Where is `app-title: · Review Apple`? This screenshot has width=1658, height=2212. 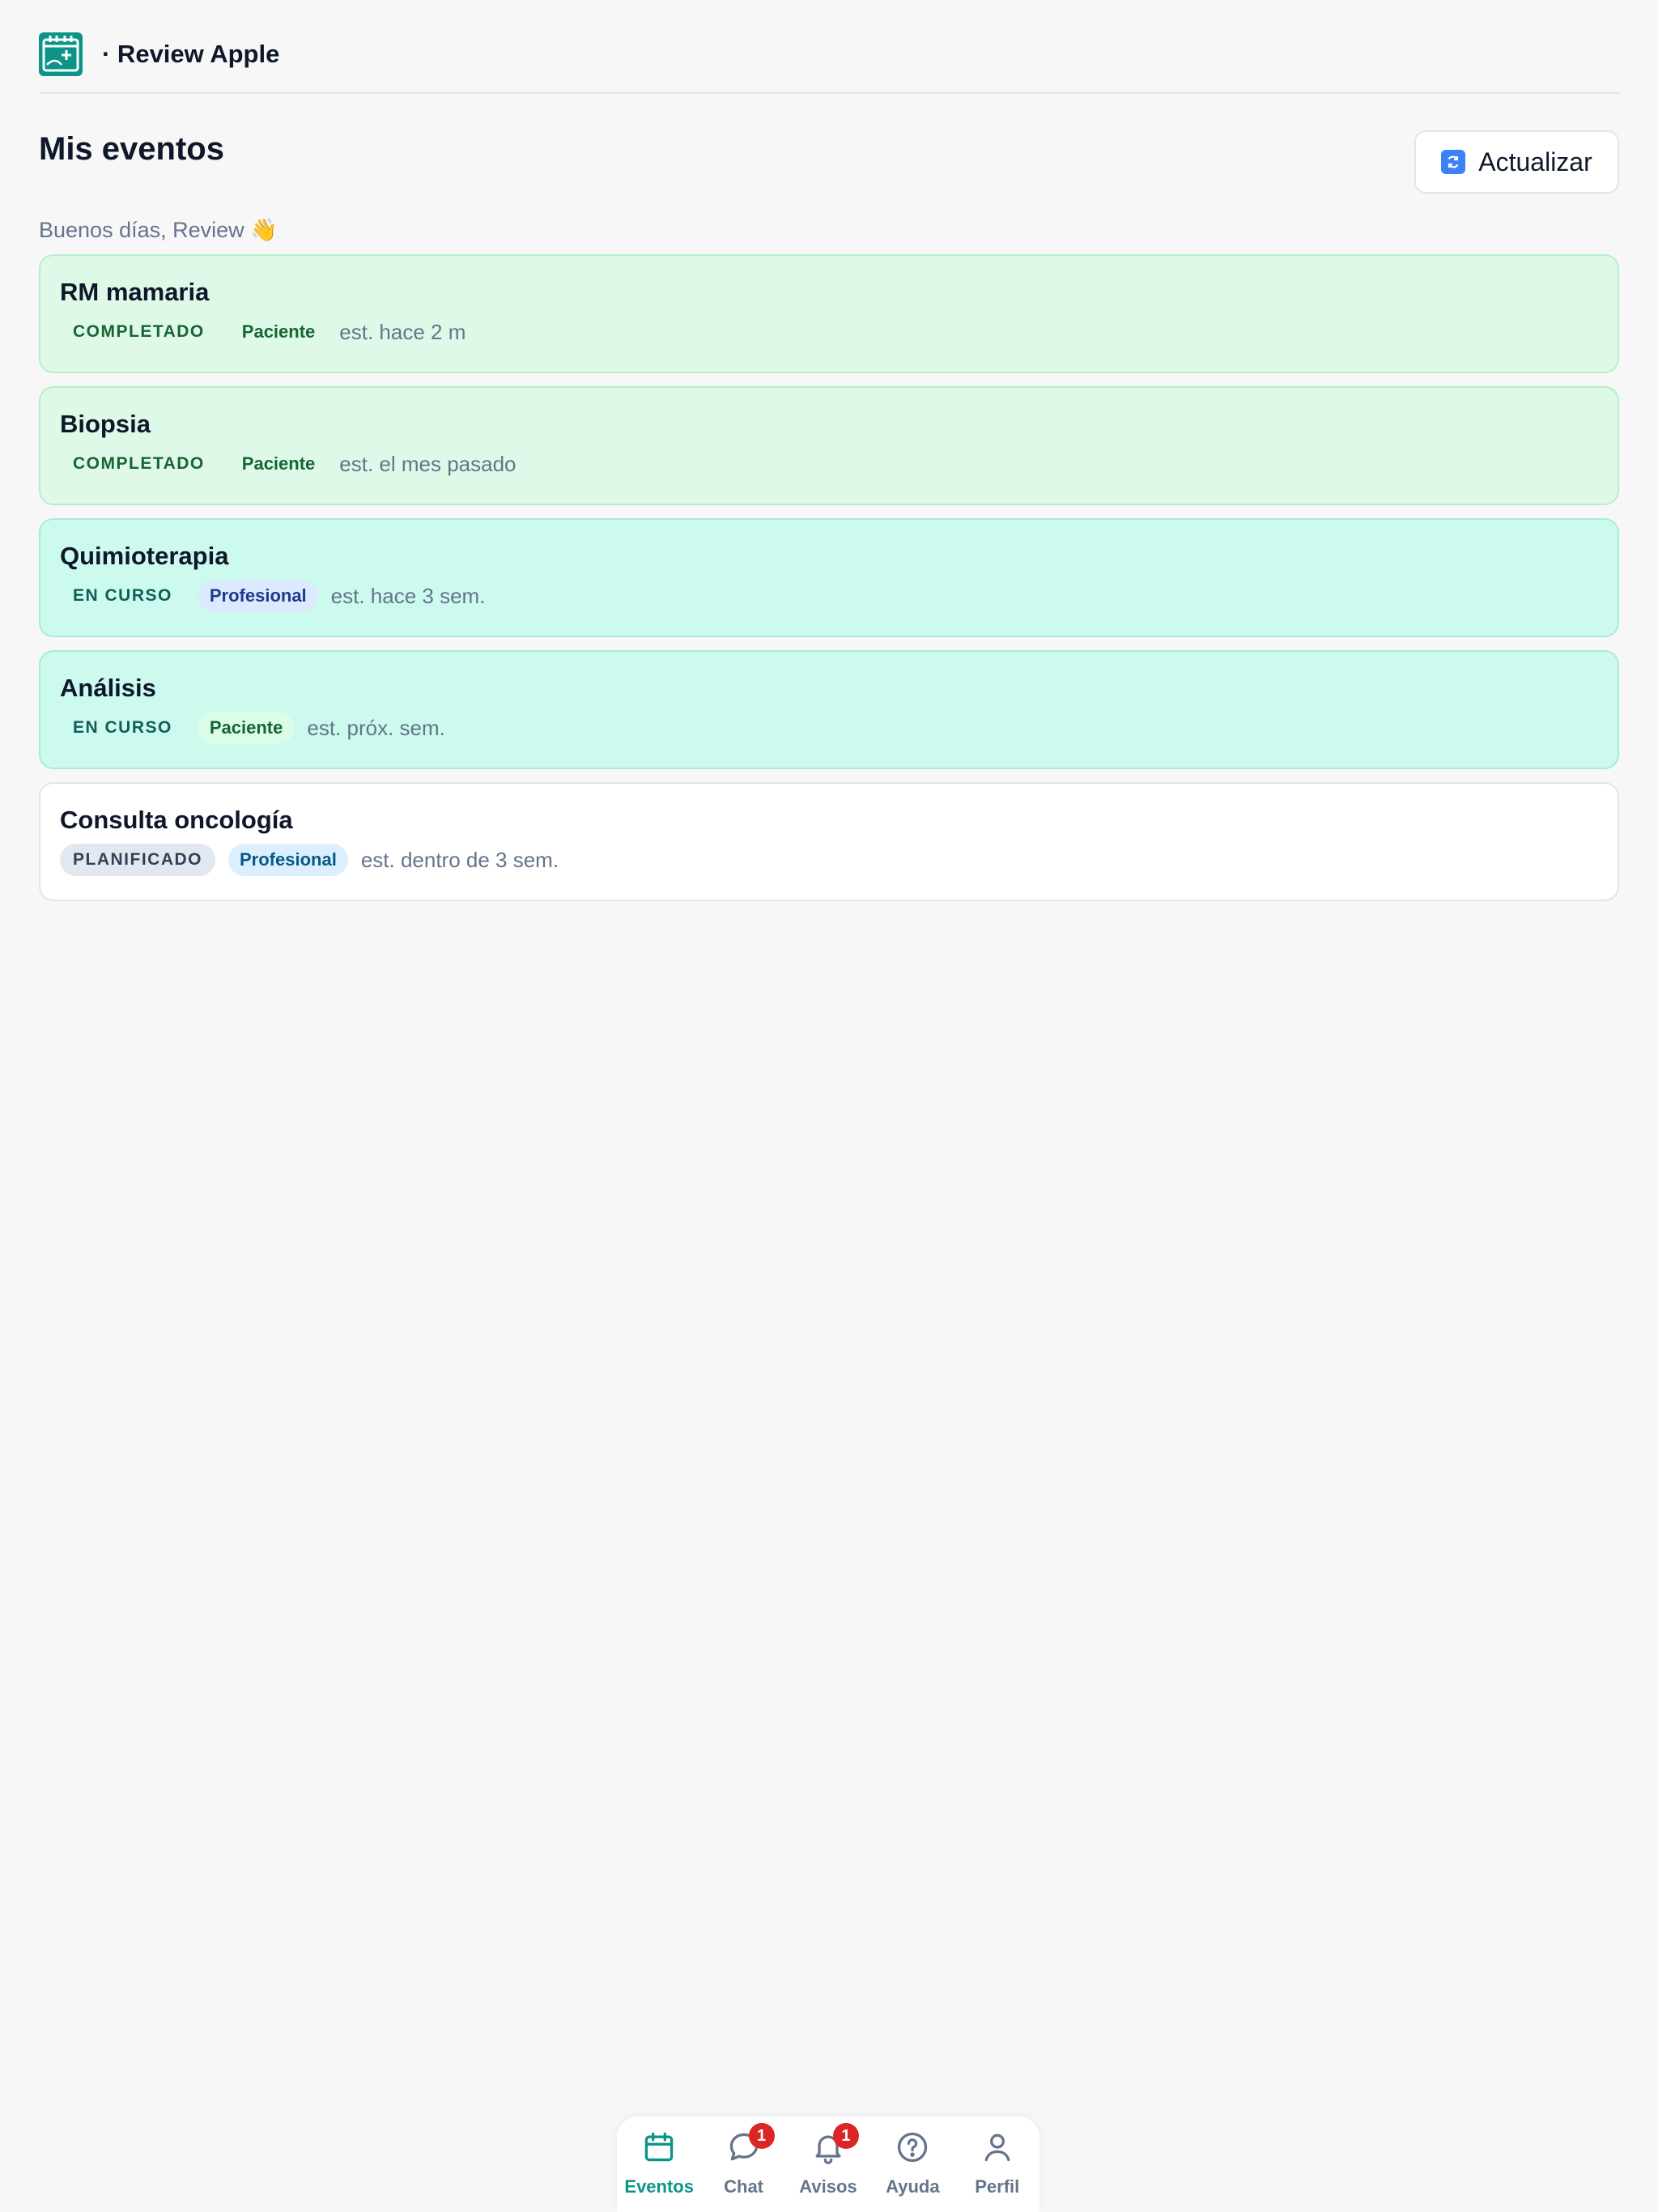
app-title: · Review Apple is located at coordinates (191, 54).